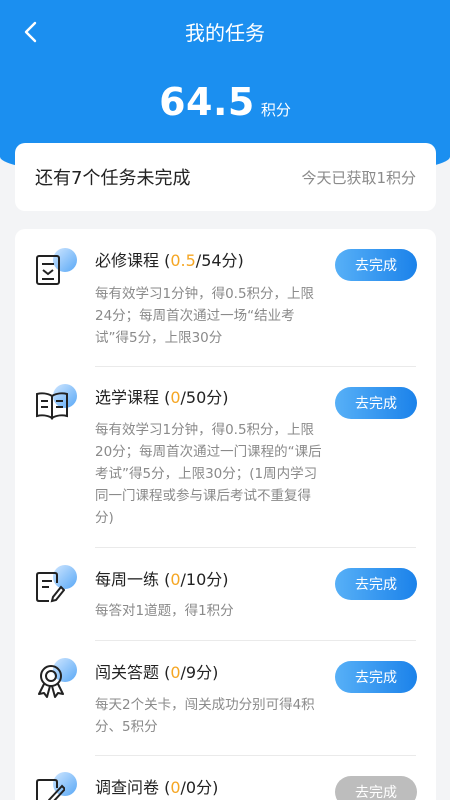  What do you see at coordinates (56, 786) in the screenshot?
I see `survey-icon` at bounding box center [56, 786].